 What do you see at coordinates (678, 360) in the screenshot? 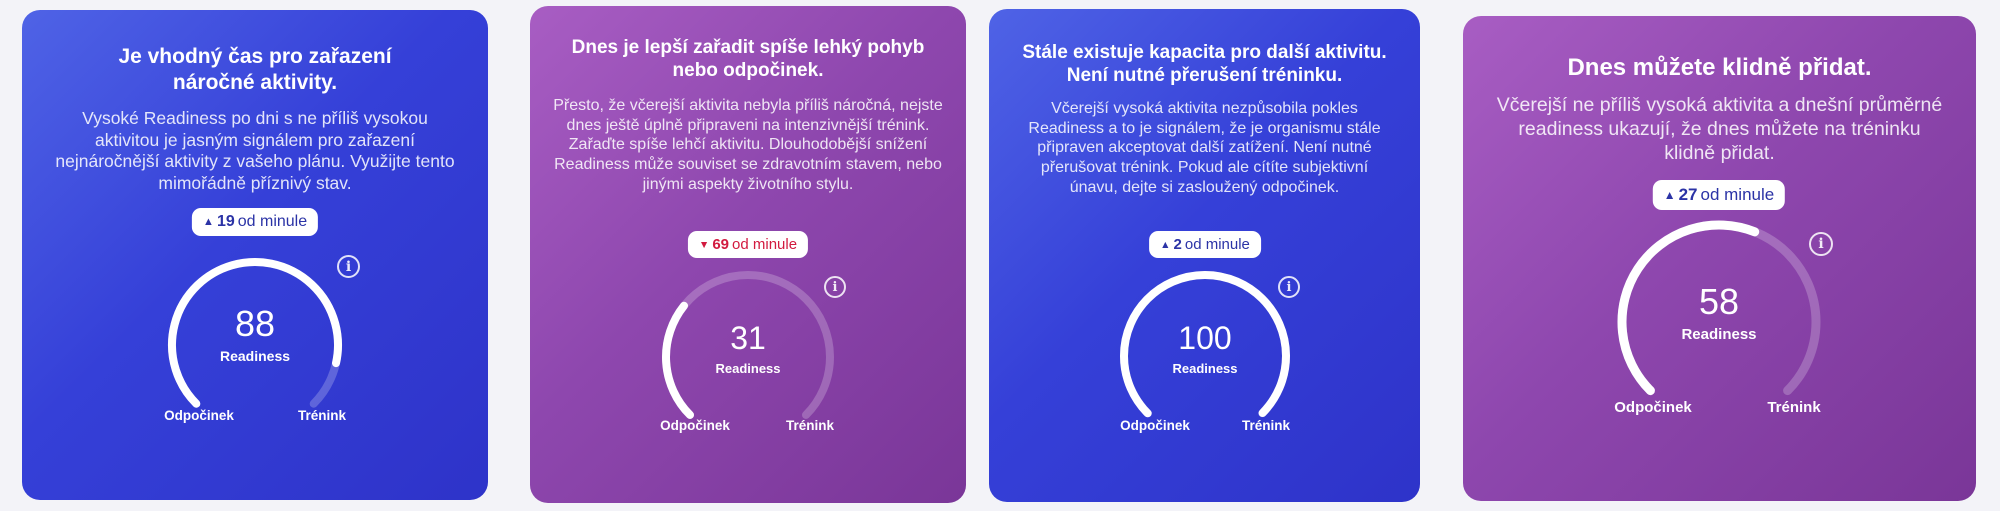
I see `gauge-fill` at bounding box center [678, 360].